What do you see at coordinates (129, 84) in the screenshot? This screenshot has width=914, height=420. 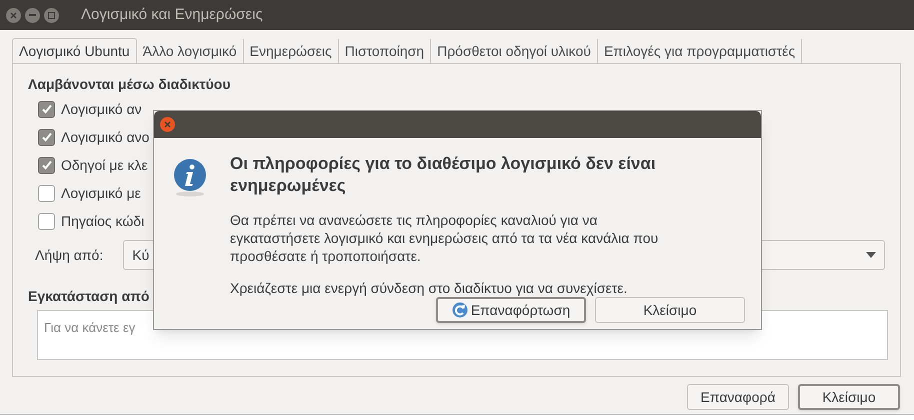 I see `section-heading: Λαμβάνονται μέσω διαδικτύου` at bounding box center [129, 84].